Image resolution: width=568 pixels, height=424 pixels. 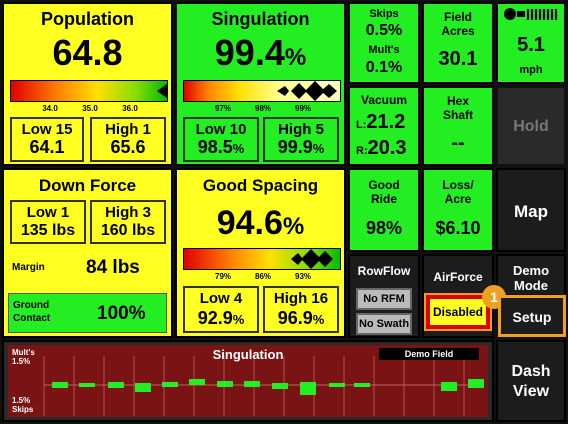 I want to click on down-force-high: High 3 160 lbs, so click(x=128, y=222).